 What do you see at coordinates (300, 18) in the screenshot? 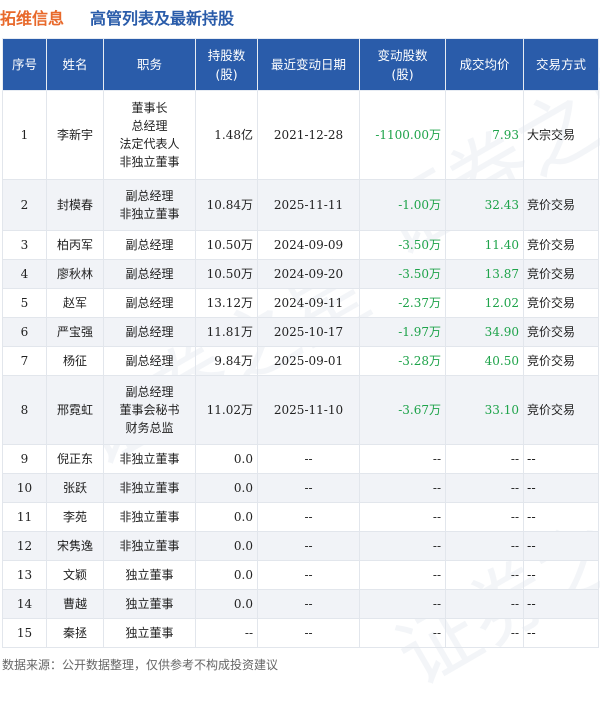
I see `header: 拓维信息 高管列表及最新持股` at bounding box center [300, 18].